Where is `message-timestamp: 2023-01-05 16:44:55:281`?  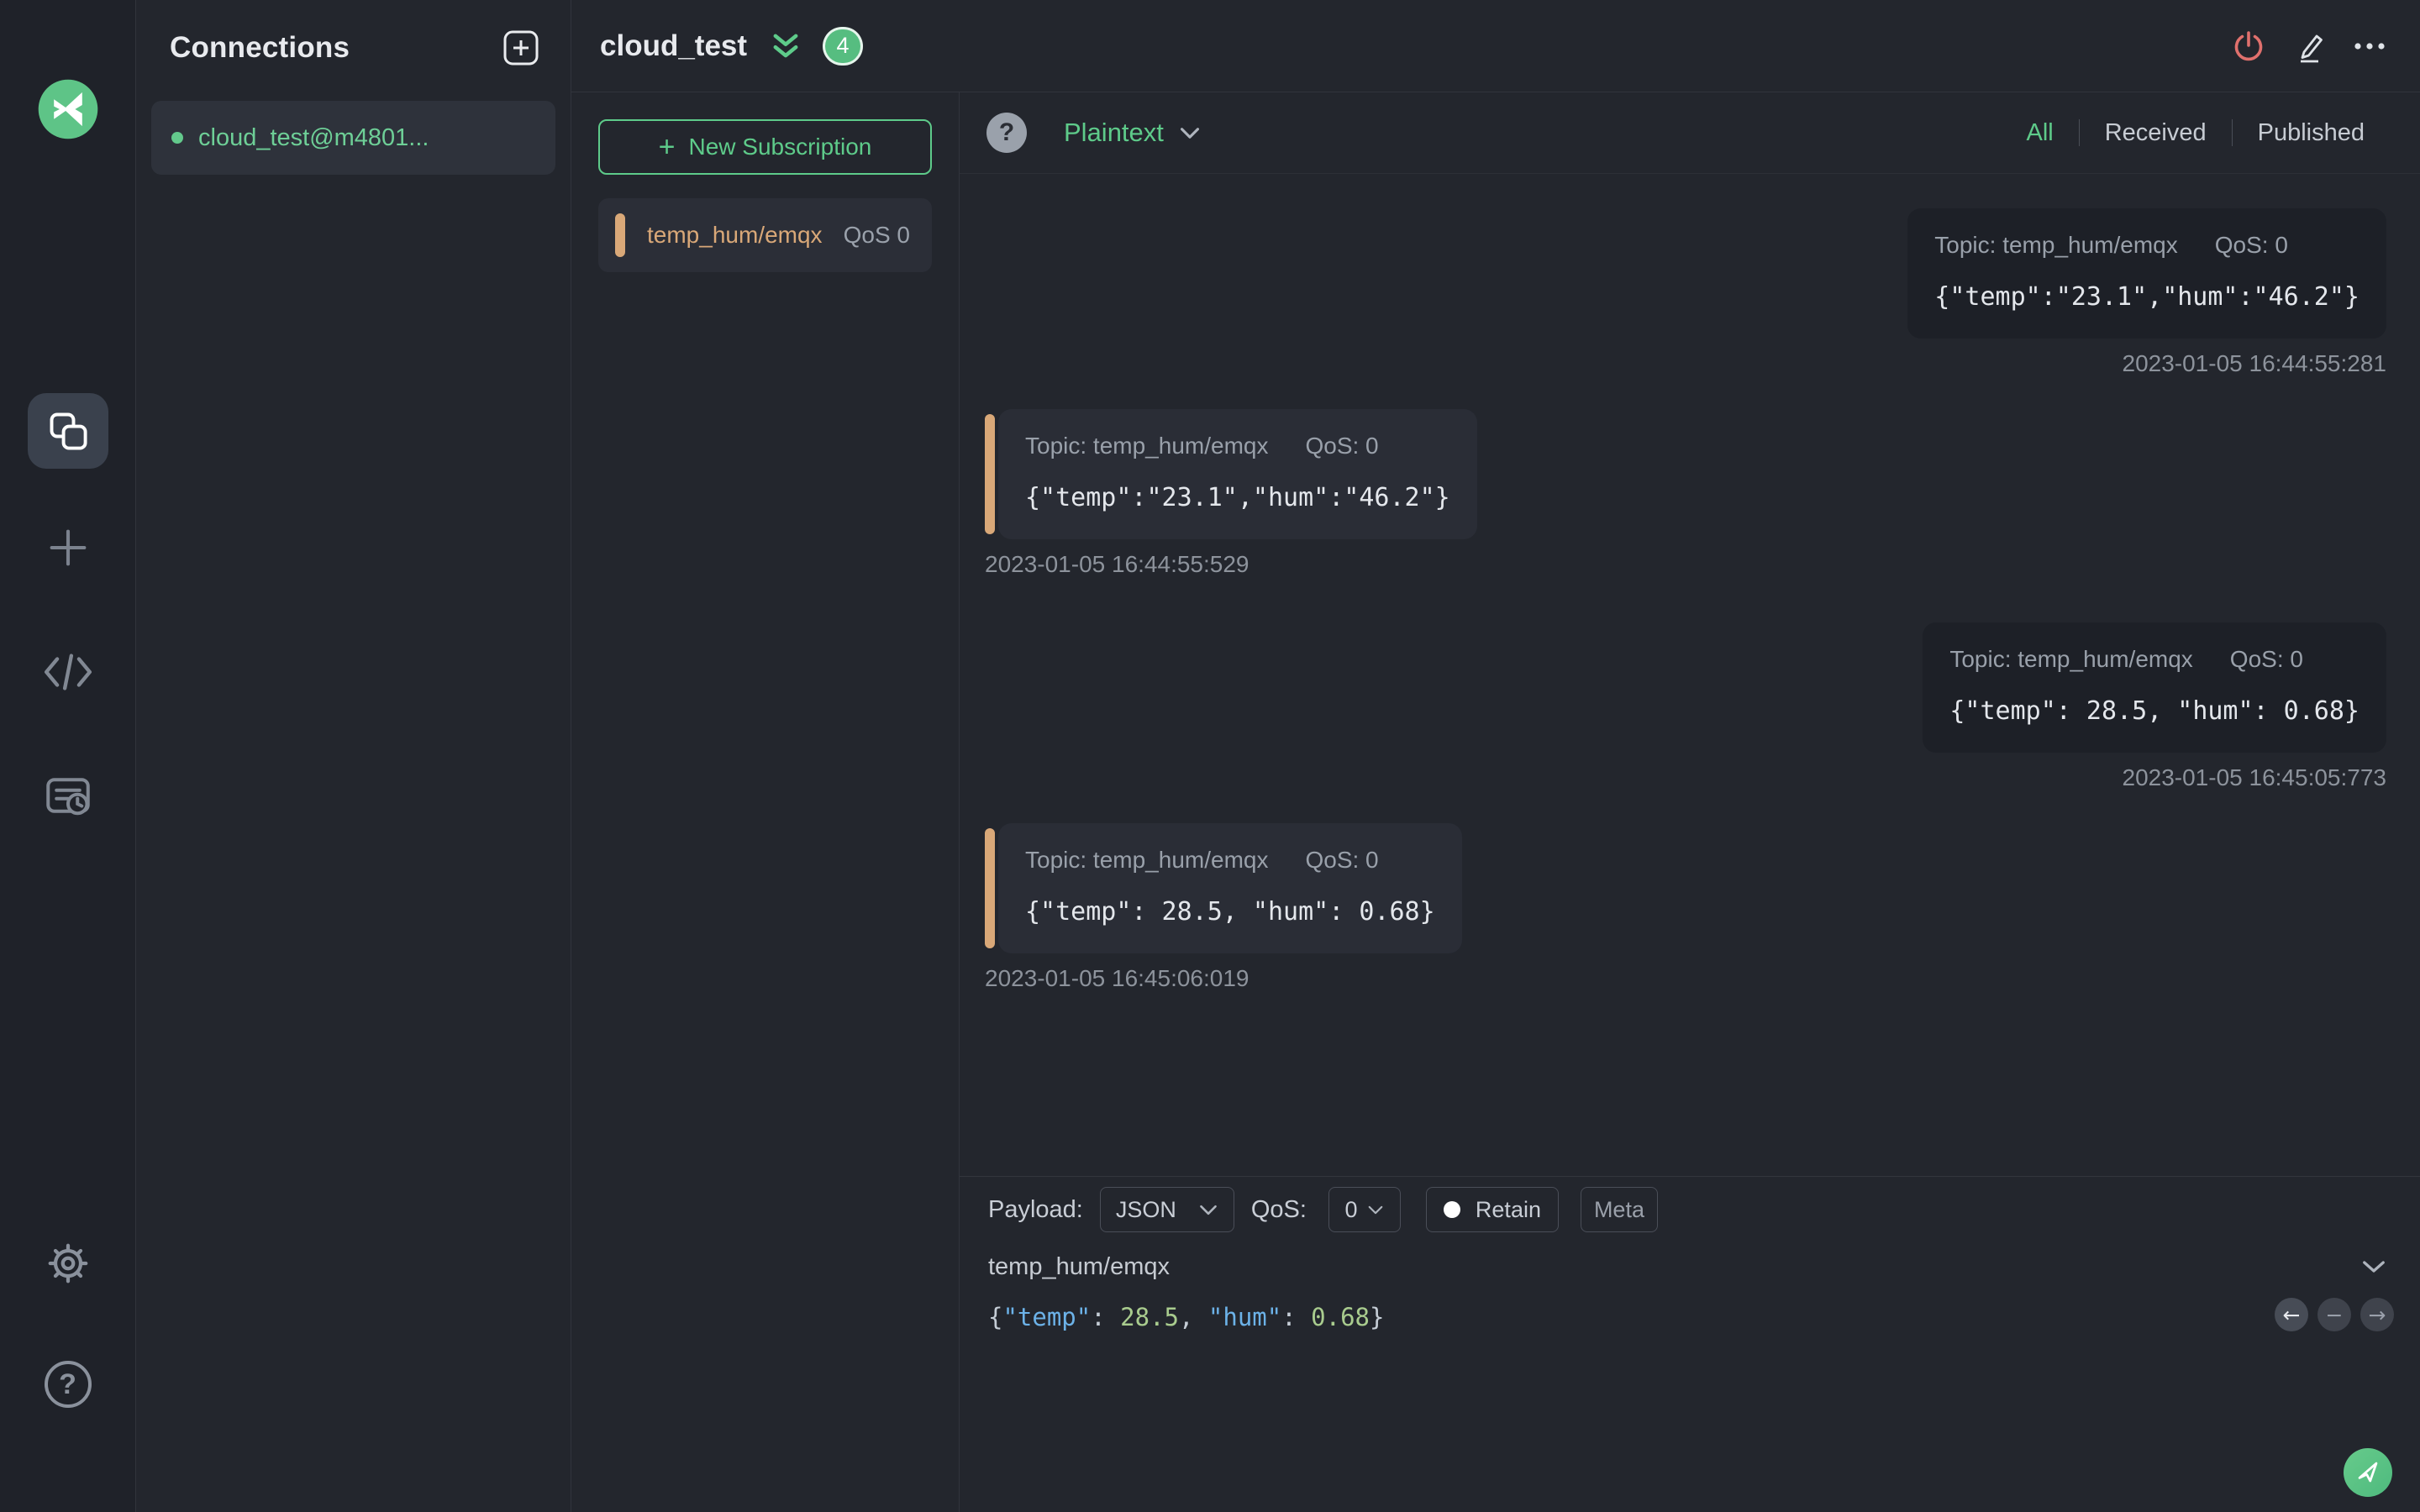 message-timestamp: 2023-01-05 16:44:55:281 is located at coordinates (2254, 363).